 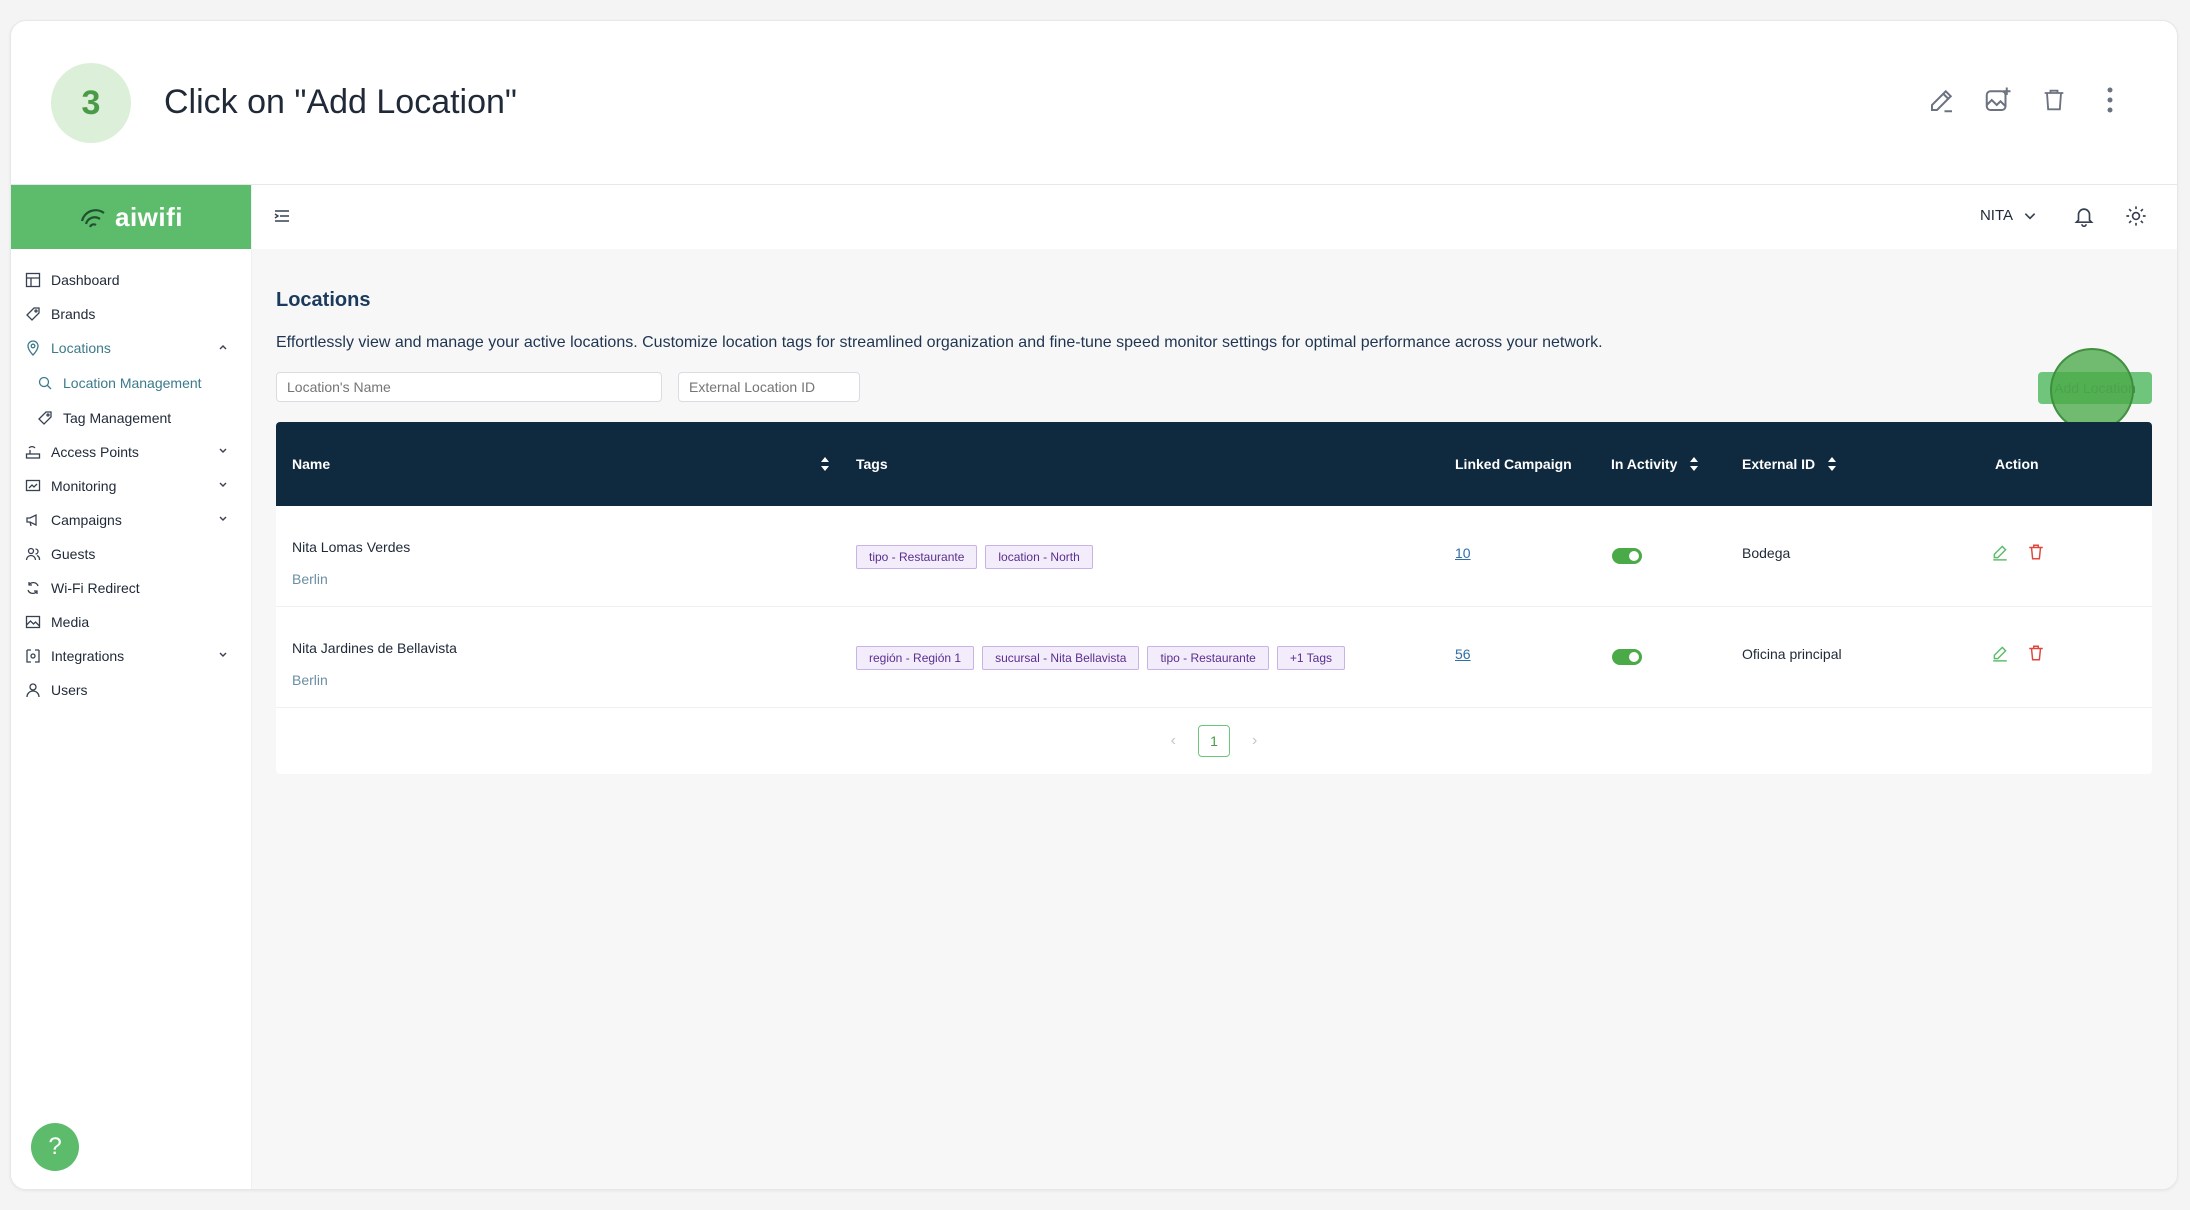 I want to click on sidebar-item-location-management: Location Management, so click(x=131, y=382).